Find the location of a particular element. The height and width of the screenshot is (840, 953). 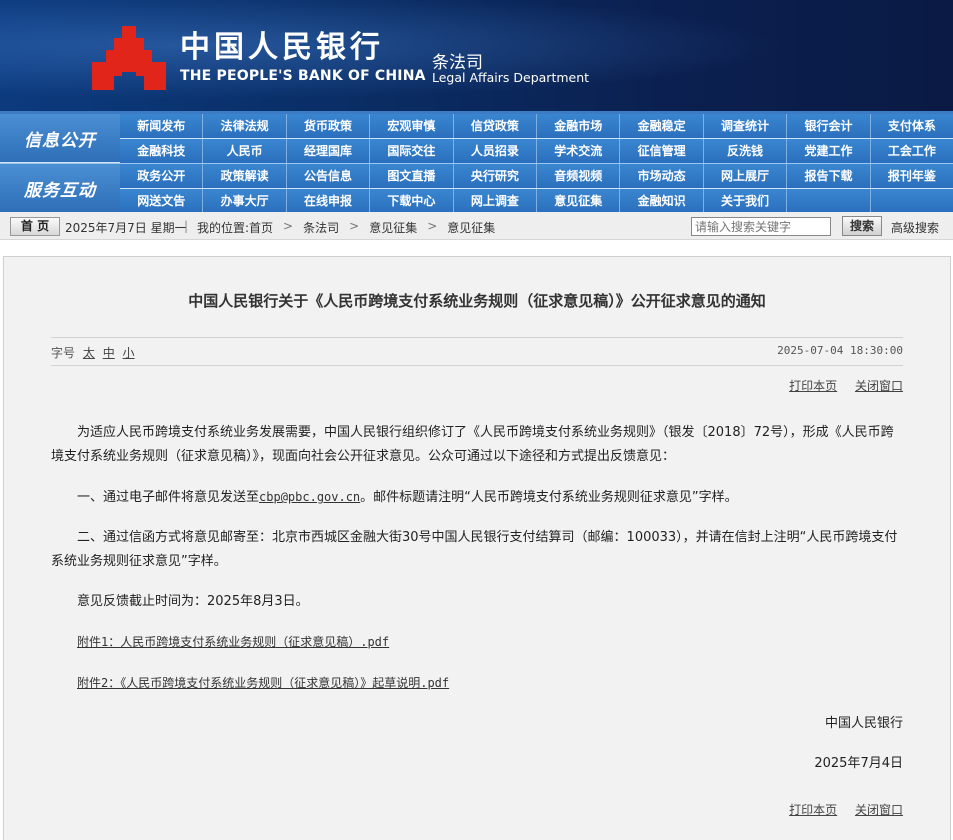

print-links-bottom: 打印本页 关闭窗口 is located at coordinates (839, 809).